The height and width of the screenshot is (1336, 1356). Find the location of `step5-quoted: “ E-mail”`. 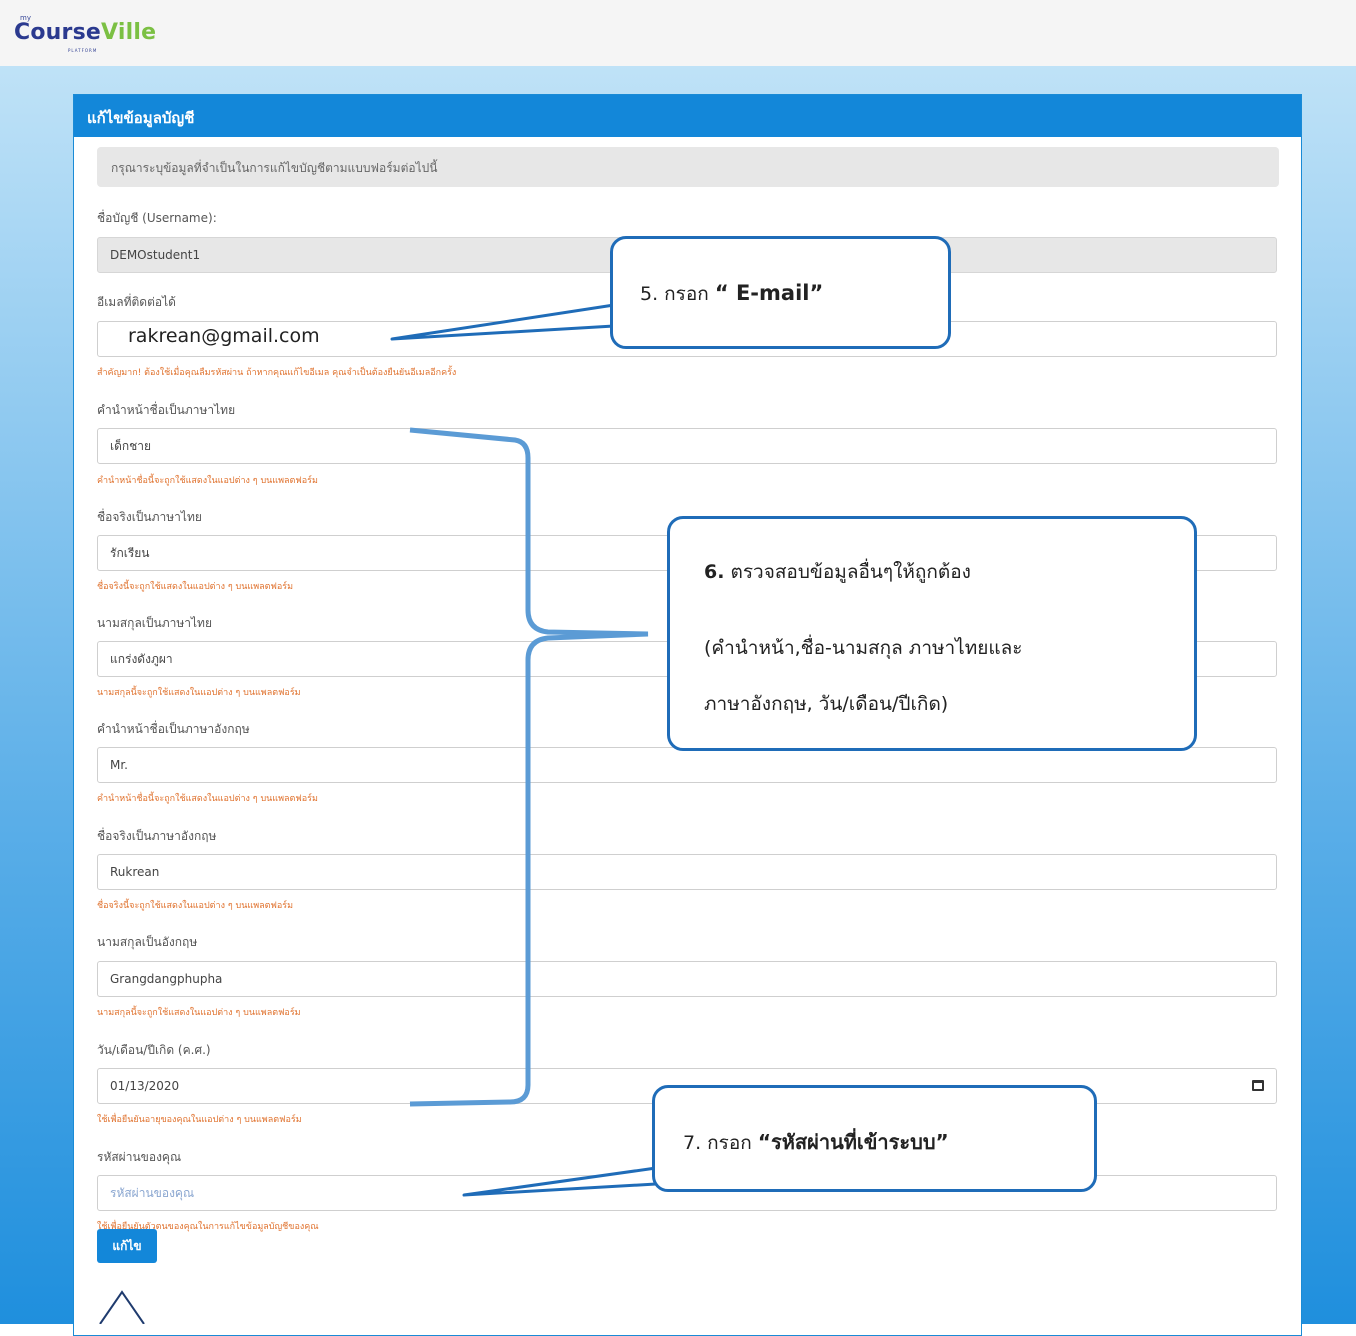

step5-quoted: “ E-mail” is located at coordinates (769, 293).